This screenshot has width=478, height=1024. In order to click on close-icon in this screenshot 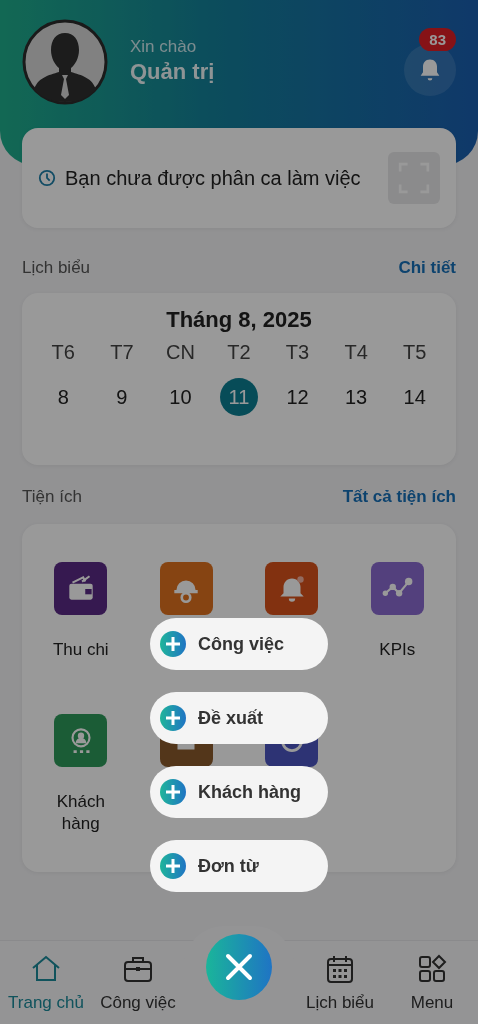, I will do `click(239, 967)`.